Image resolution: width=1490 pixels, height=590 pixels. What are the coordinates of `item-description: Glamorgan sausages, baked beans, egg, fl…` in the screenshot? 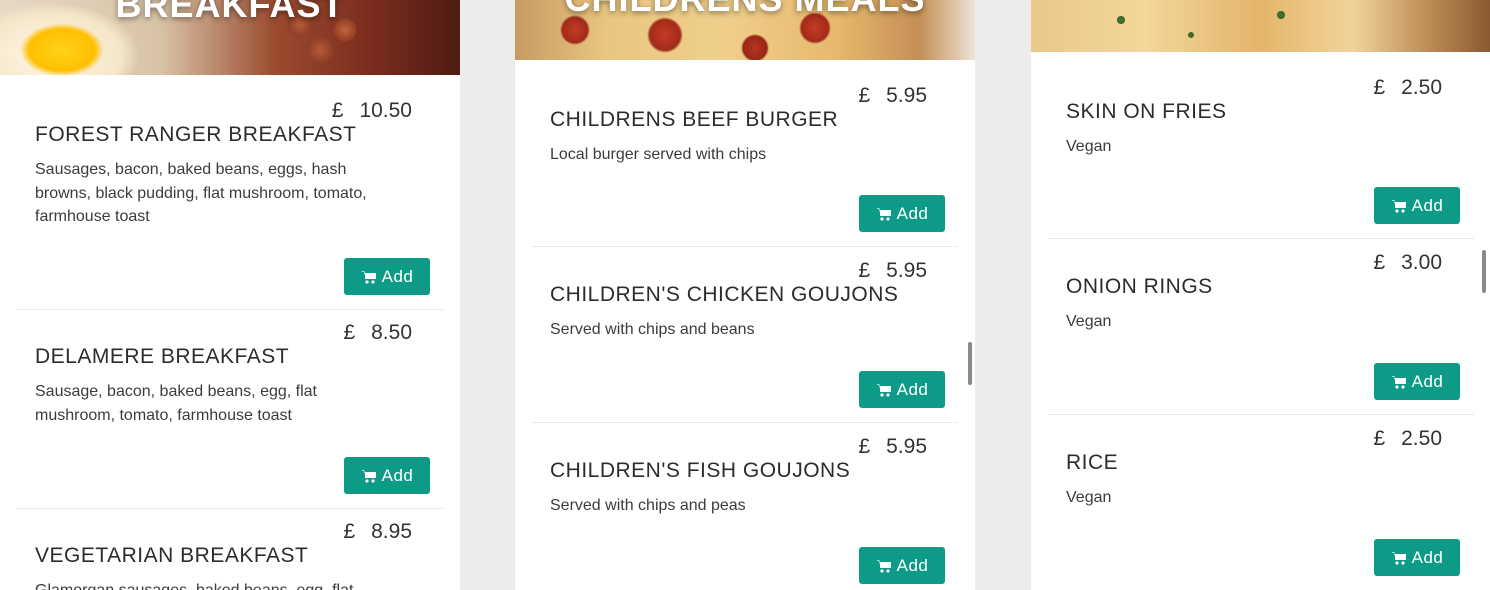 It's located at (215, 584).